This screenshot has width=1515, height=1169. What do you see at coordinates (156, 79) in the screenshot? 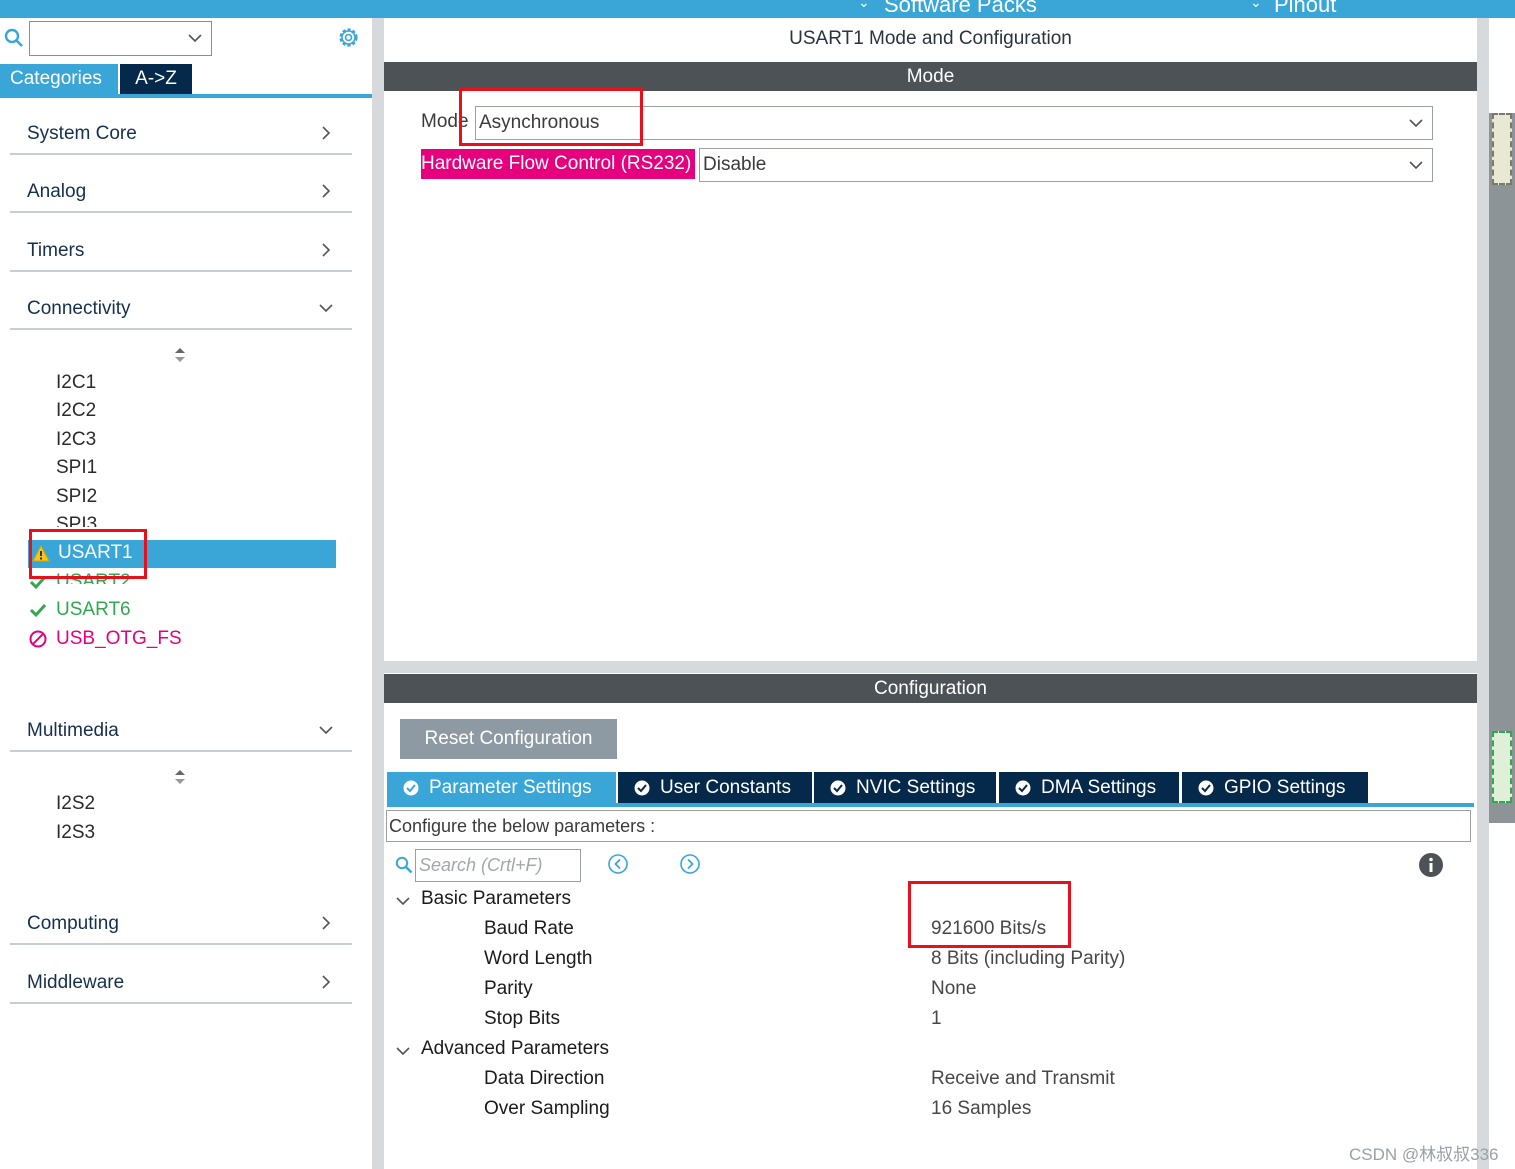
I see `tab-a-to-z: A->Z` at bounding box center [156, 79].